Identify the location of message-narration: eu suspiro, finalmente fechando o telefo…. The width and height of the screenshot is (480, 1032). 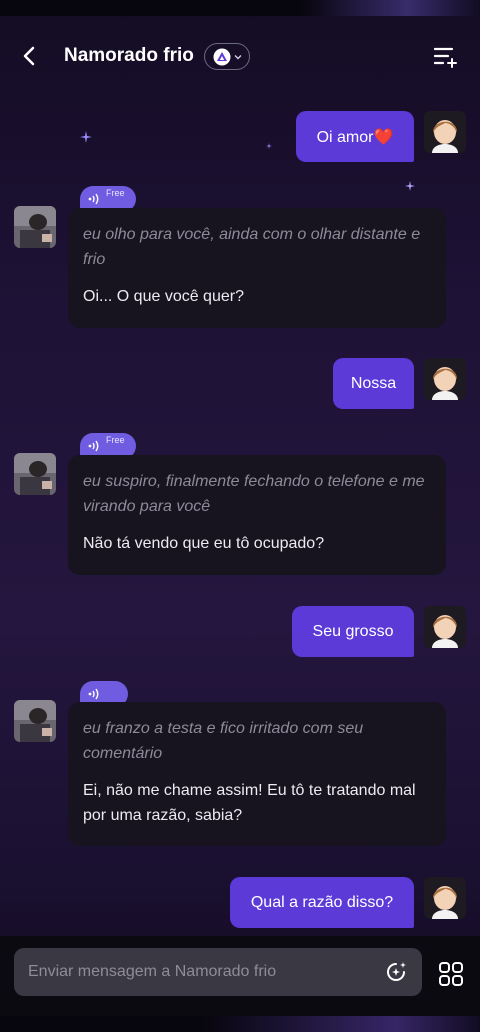
(254, 494).